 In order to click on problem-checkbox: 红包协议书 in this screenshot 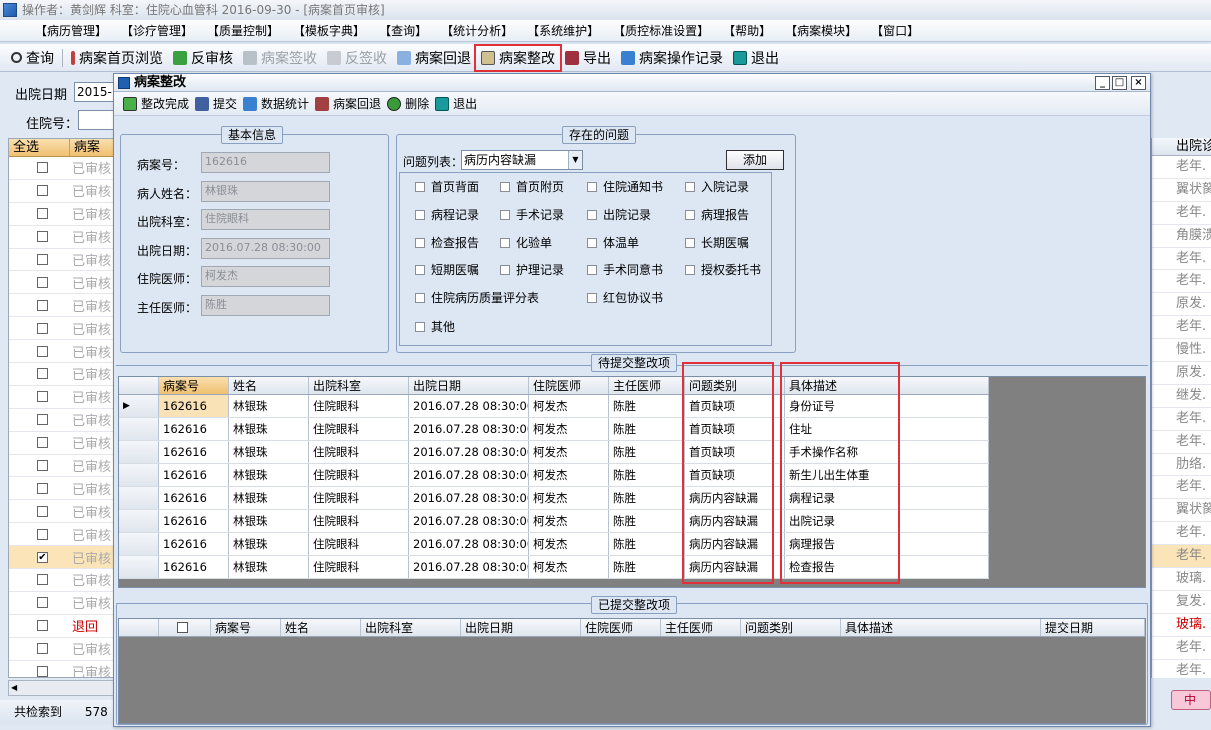, I will do `click(625, 297)`.